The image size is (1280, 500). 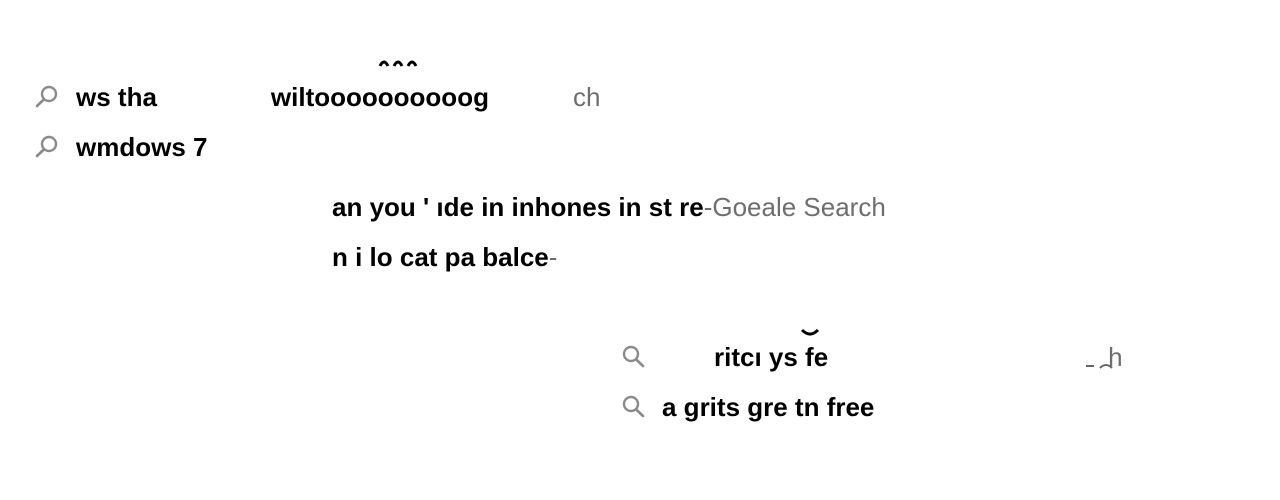 I want to click on suggestion-row: n i lo cat pa balce -, so click(x=423, y=257).